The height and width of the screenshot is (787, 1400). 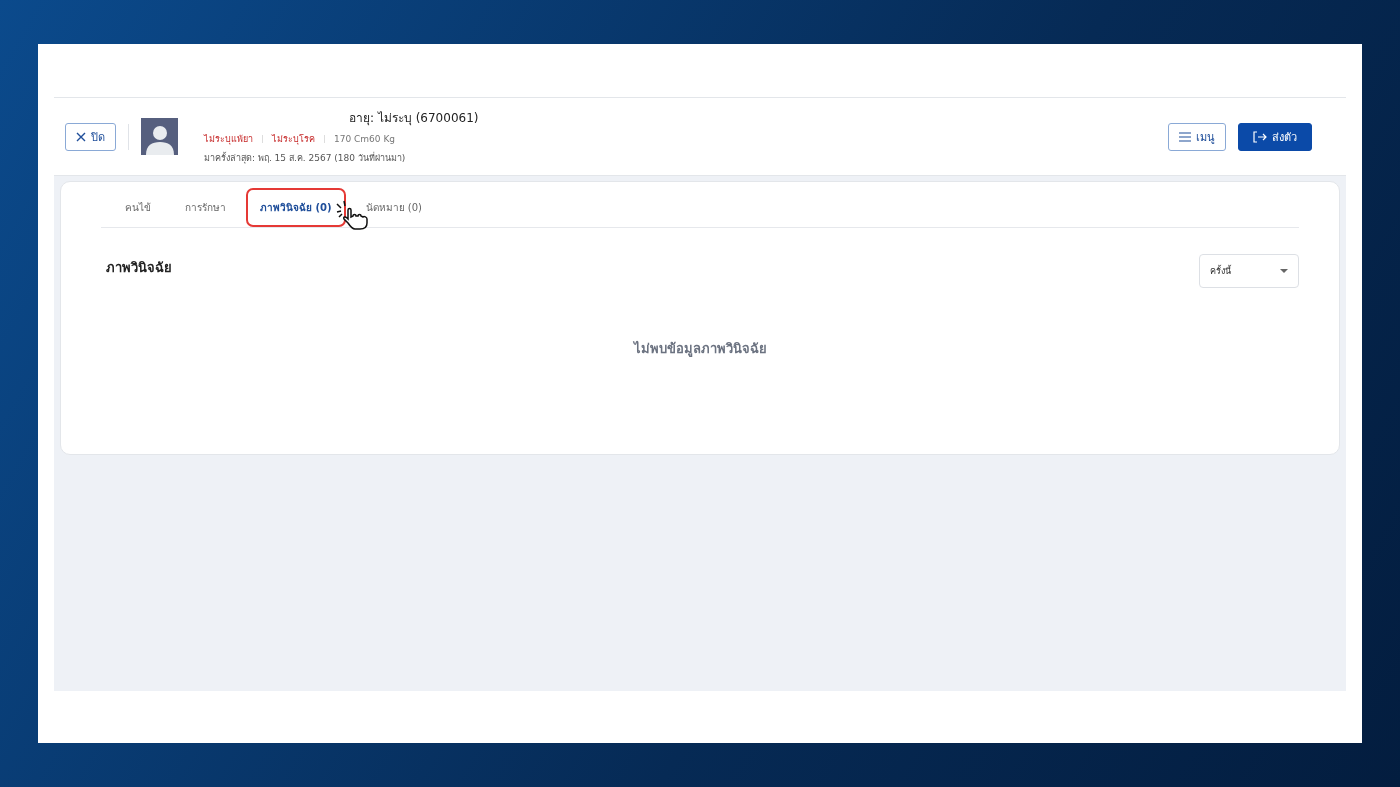 I want to click on last-visit-text: มาครั้งล่าสุด: พฤ. 15 ส.ค. 2567 (180 วันที่ผ่านมา), so click(x=305, y=158).